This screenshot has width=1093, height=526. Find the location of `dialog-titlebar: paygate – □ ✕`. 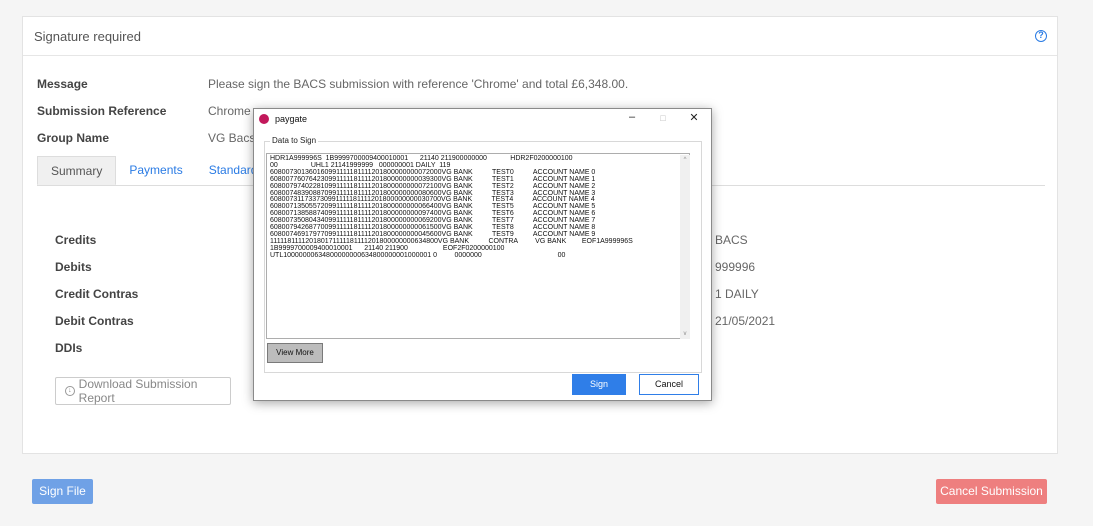

dialog-titlebar: paygate – □ ✕ is located at coordinates (482, 119).